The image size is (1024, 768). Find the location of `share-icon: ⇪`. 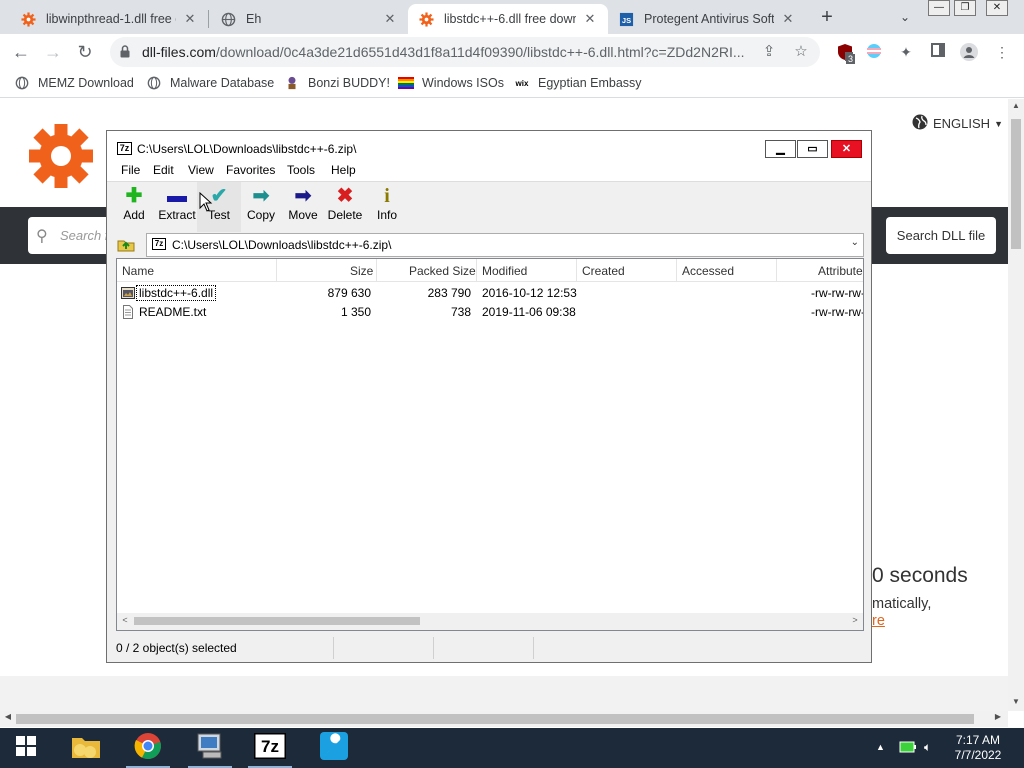

share-icon: ⇪ is located at coordinates (769, 52).